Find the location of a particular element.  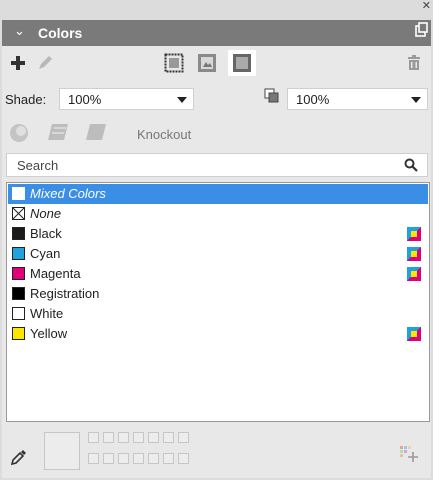

list-item: Magenta is located at coordinates (218, 274).